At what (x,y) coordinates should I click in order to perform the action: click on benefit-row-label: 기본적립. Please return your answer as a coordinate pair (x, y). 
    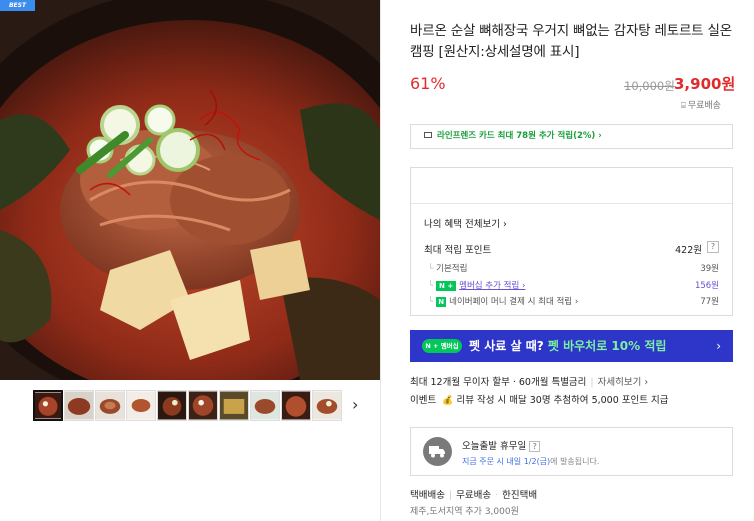
    Looking at the image, I should click on (452, 269).